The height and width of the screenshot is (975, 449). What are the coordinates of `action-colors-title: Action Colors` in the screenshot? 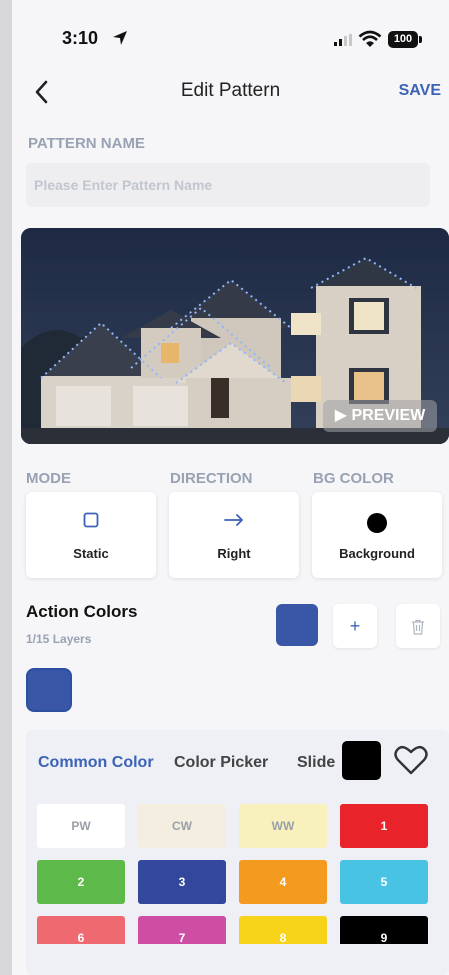 It's located at (82, 611).